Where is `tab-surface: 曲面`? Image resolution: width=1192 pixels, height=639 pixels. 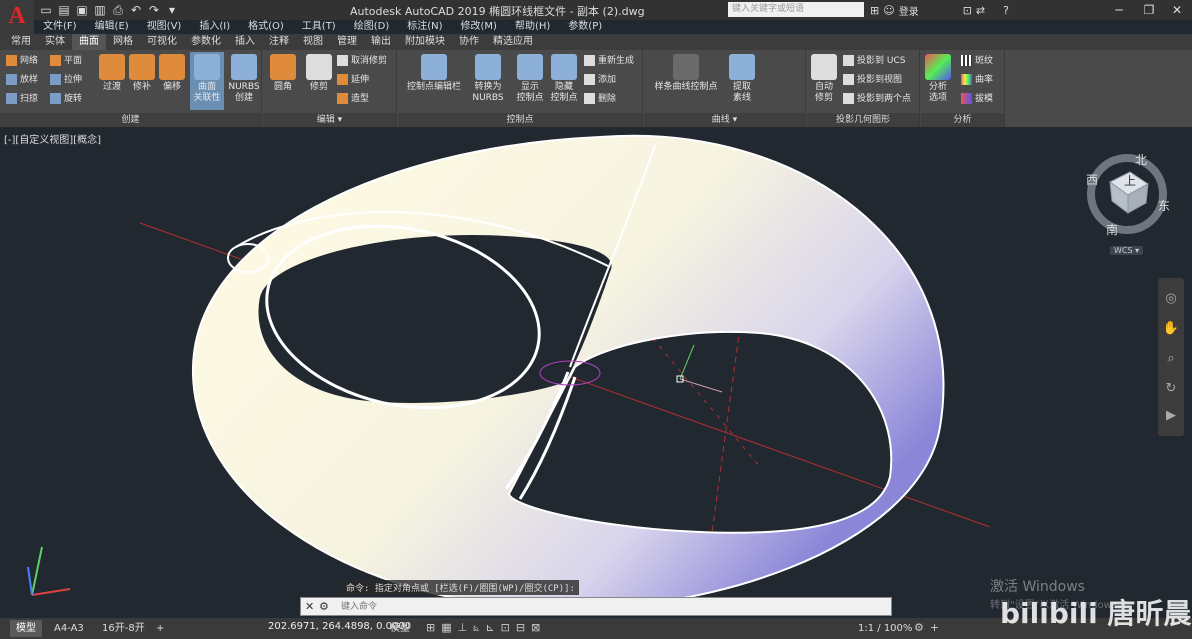
tab-surface: 曲面 is located at coordinates (89, 42).